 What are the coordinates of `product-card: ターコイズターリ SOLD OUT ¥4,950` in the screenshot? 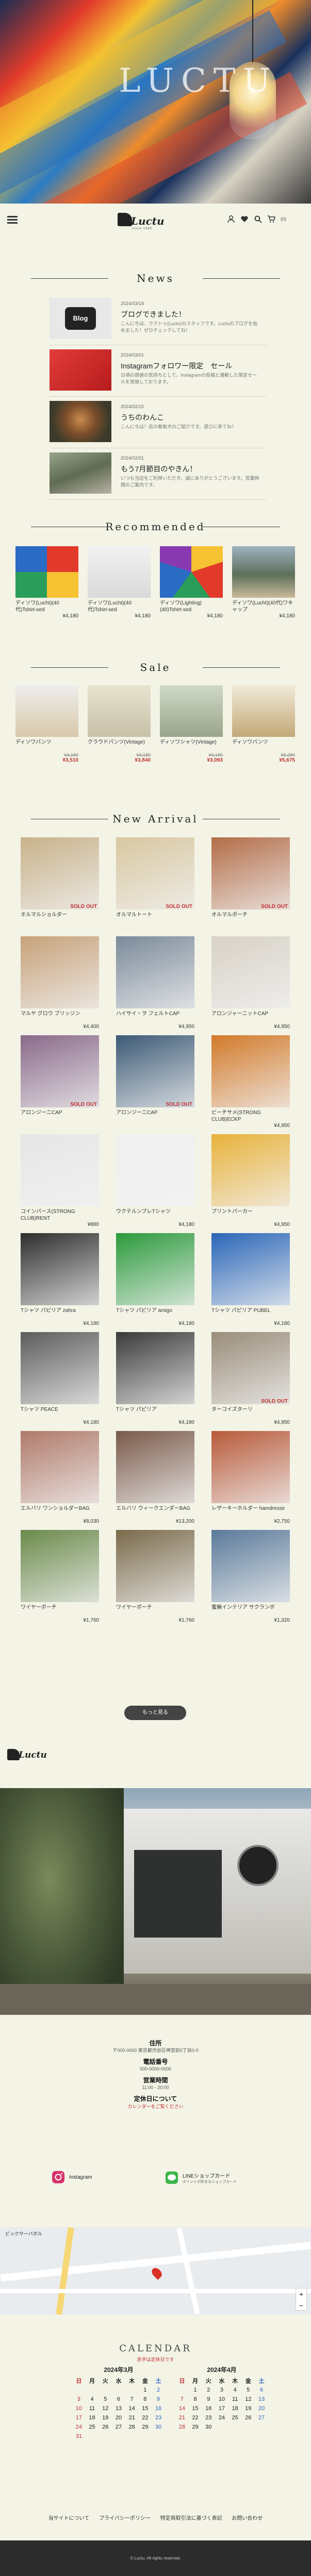 It's located at (250, 1379).